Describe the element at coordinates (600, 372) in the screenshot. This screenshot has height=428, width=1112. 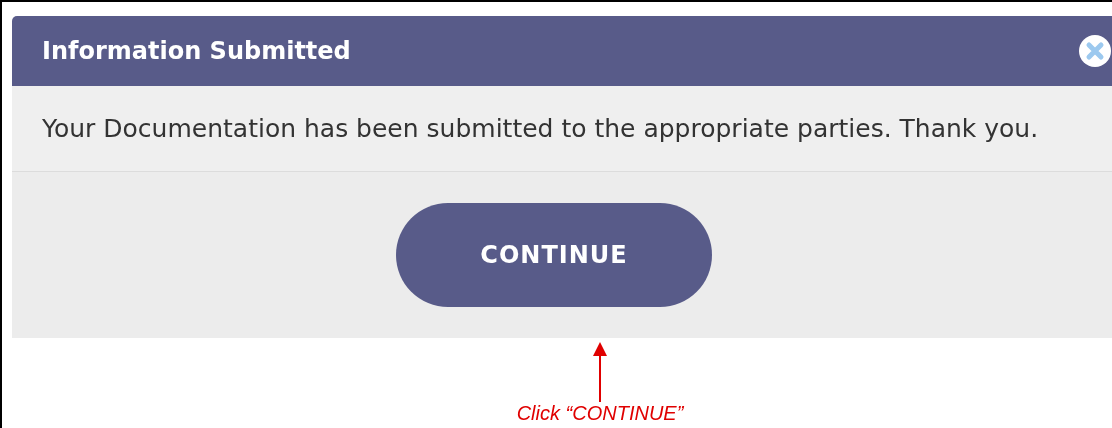
I see `annotation-arrow` at that location.